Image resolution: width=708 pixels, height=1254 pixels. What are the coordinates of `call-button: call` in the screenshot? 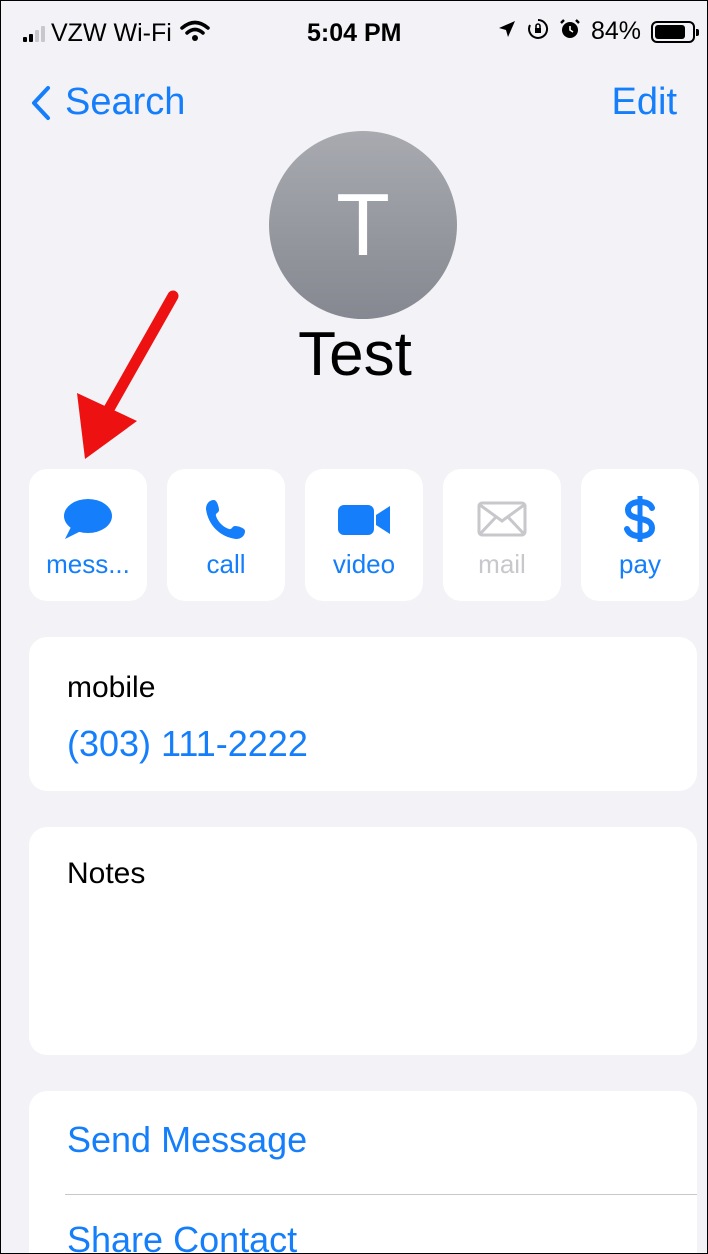 It's located at (226, 535).